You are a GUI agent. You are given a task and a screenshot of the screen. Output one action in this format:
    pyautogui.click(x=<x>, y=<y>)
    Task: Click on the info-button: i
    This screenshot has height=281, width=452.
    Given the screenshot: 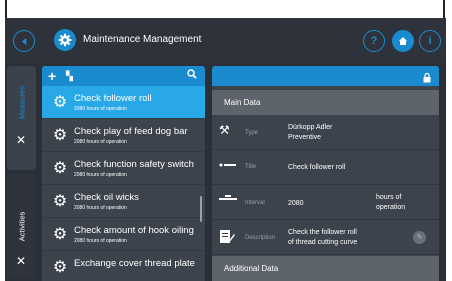 What is the action you would take?
    pyautogui.click(x=430, y=41)
    